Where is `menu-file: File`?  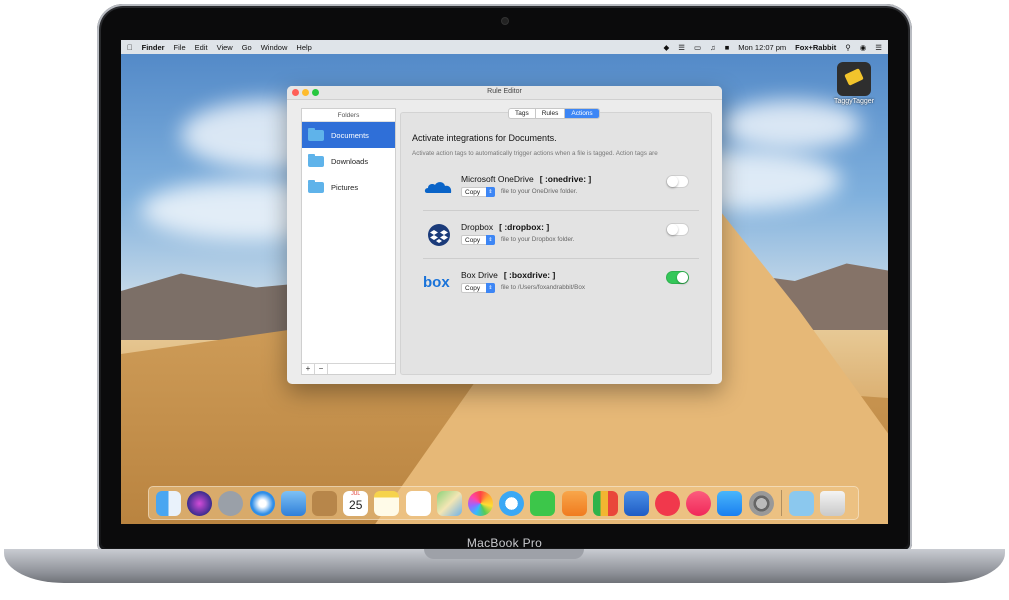 menu-file: File is located at coordinates (180, 47).